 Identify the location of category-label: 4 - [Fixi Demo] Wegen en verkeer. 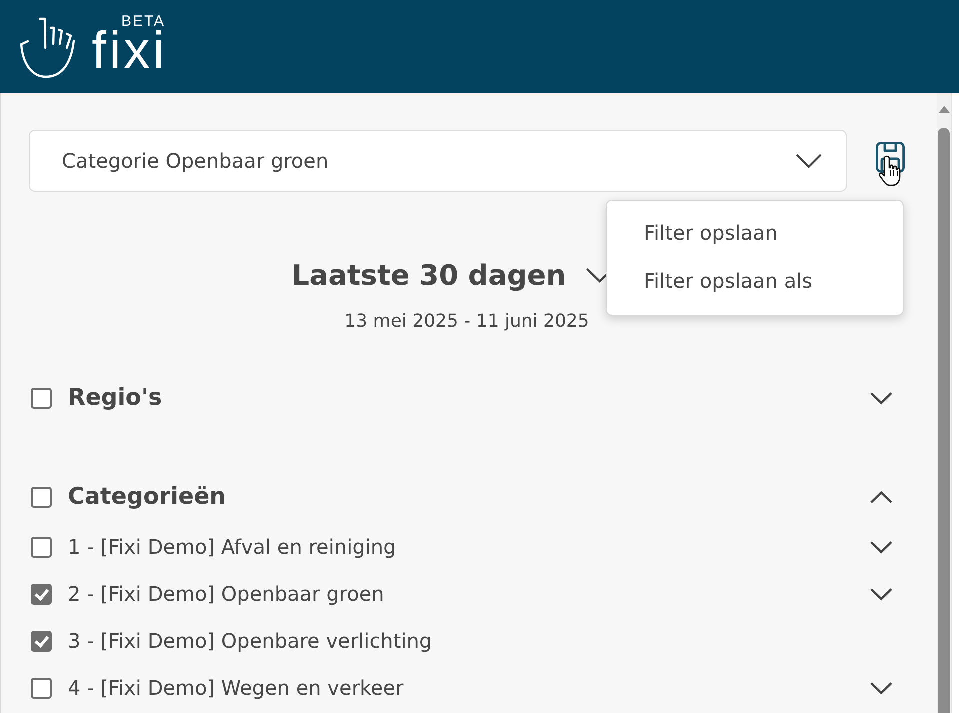
(236, 688).